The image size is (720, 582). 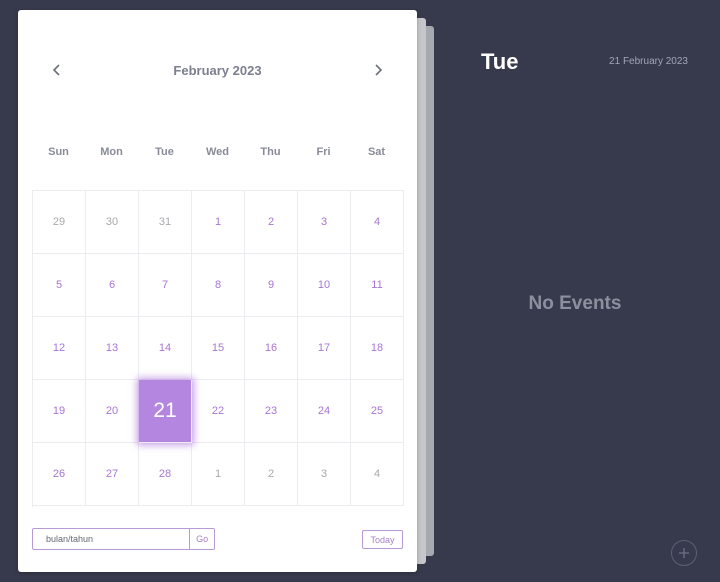 What do you see at coordinates (271, 411) in the screenshot?
I see `day-cell: 23` at bounding box center [271, 411].